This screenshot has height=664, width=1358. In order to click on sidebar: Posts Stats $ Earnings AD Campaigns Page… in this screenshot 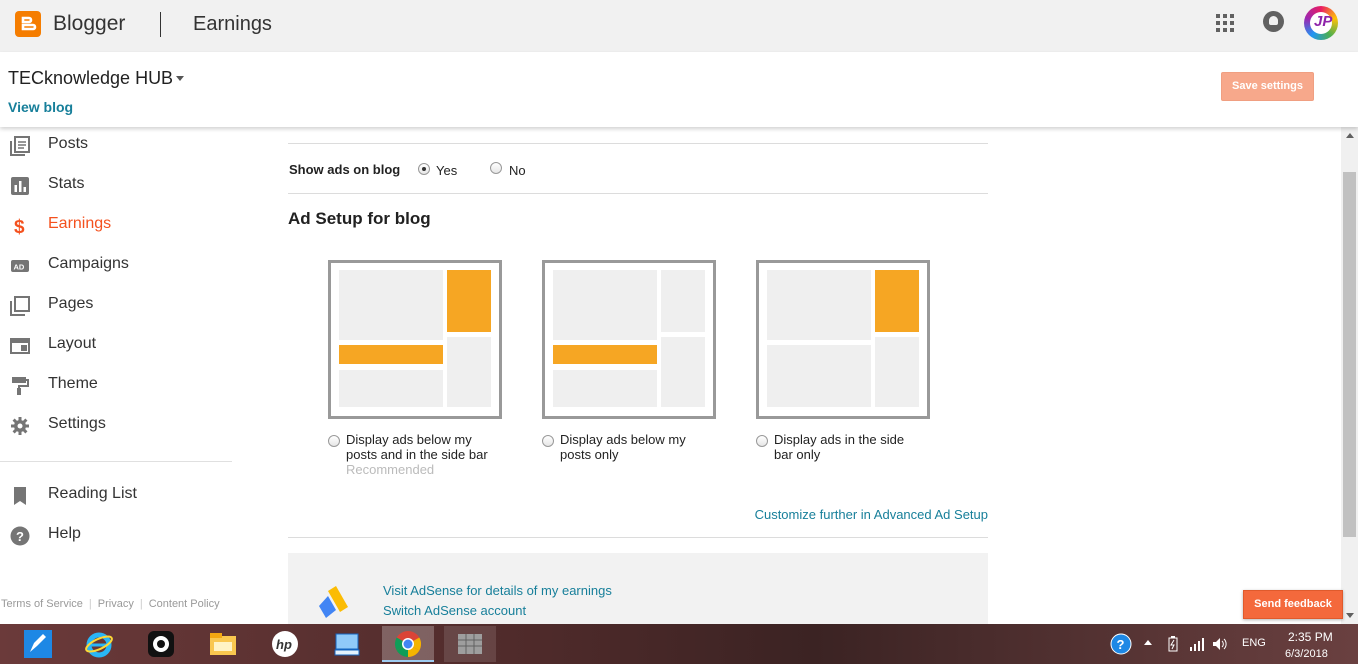, I will do `click(120, 375)`.